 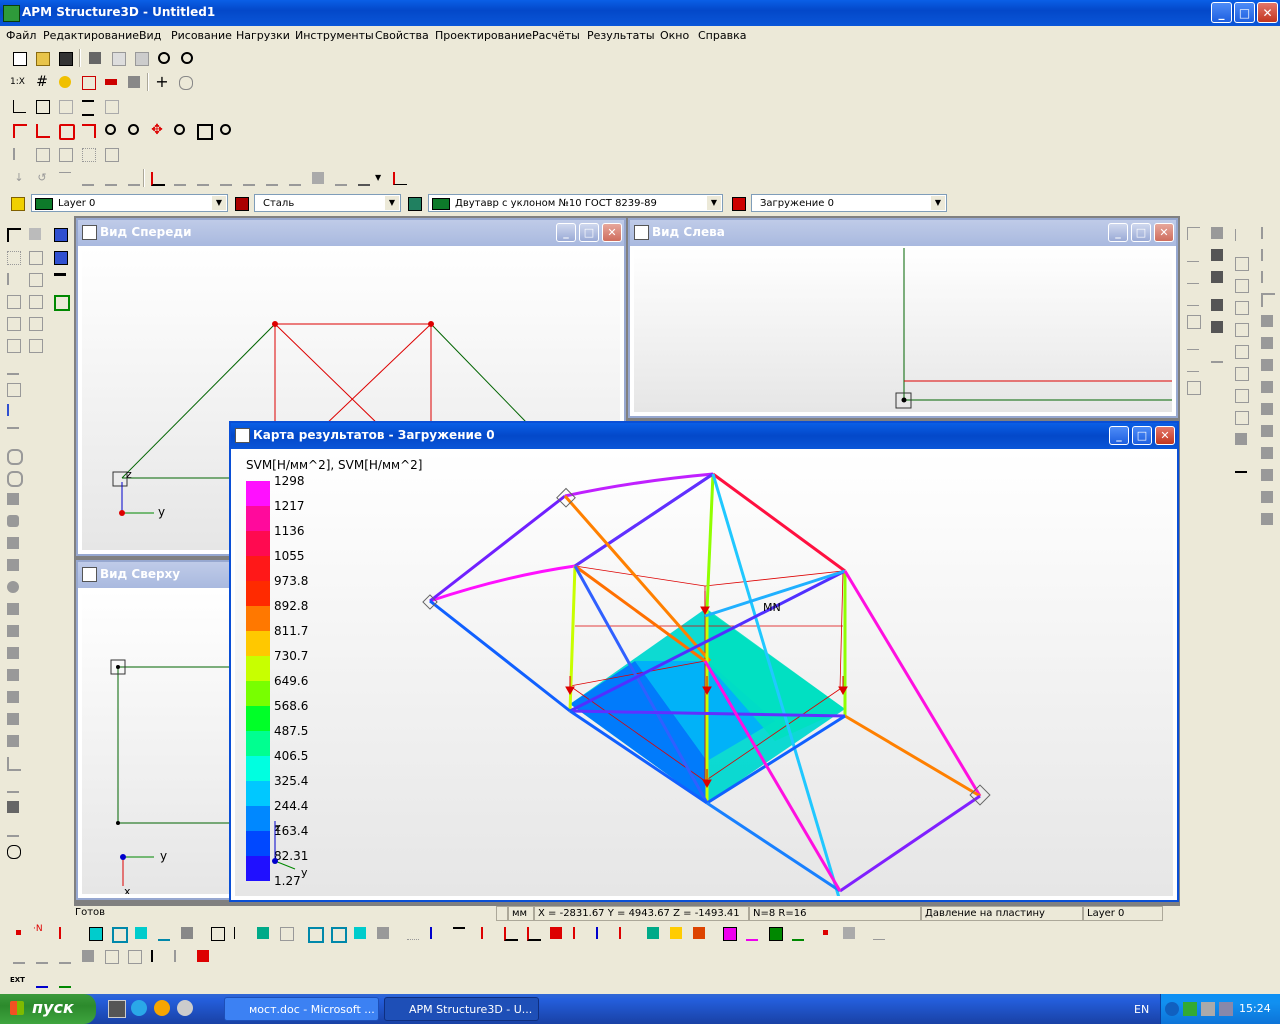 I want to click on tool-grey-5-icon, so click(x=13, y=301).